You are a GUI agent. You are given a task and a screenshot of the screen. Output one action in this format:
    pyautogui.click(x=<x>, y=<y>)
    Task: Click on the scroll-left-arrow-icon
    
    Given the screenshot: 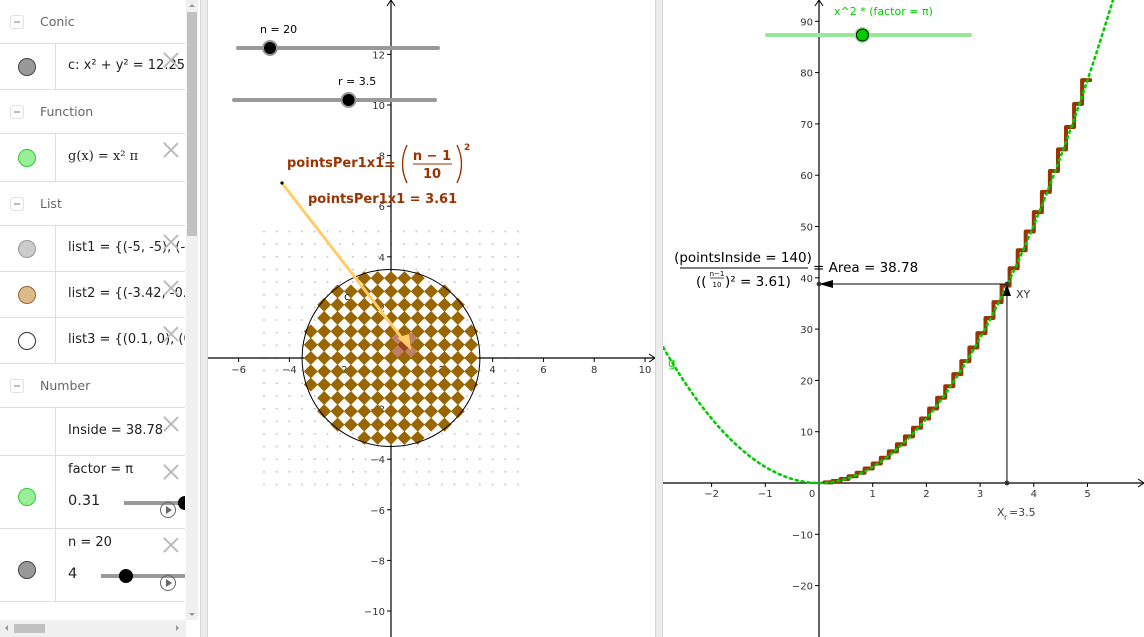 What is the action you would take?
    pyautogui.click(x=6, y=628)
    